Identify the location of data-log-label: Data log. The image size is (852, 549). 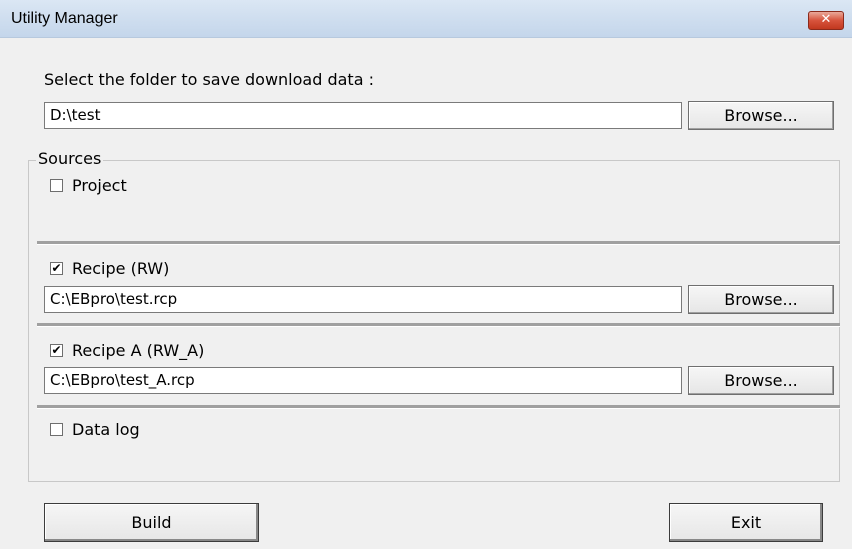
(106, 429).